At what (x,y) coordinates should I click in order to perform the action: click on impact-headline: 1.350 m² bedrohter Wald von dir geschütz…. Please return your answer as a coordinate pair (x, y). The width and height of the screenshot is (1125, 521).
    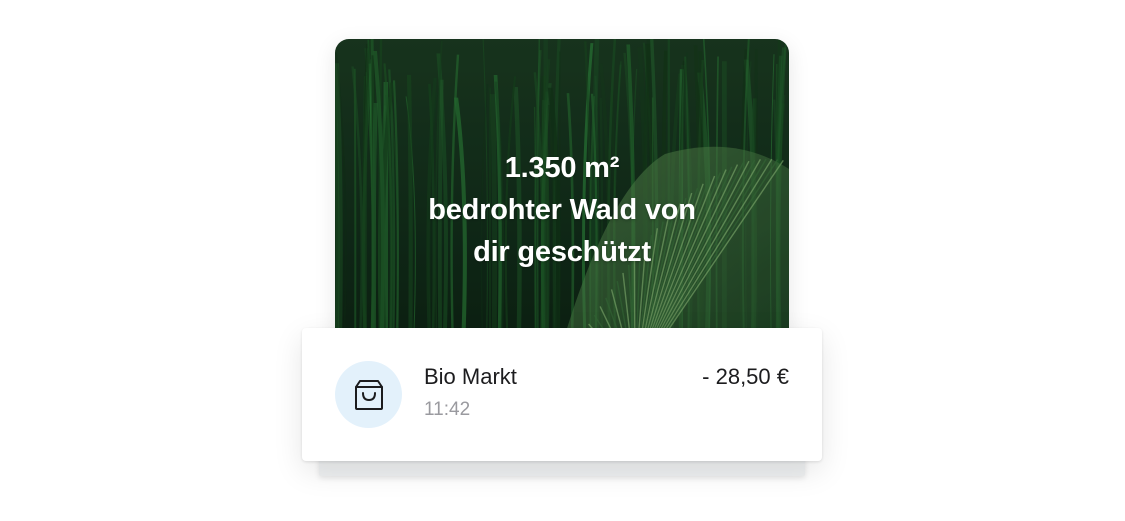
    Looking at the image, I should click on (562, 210).